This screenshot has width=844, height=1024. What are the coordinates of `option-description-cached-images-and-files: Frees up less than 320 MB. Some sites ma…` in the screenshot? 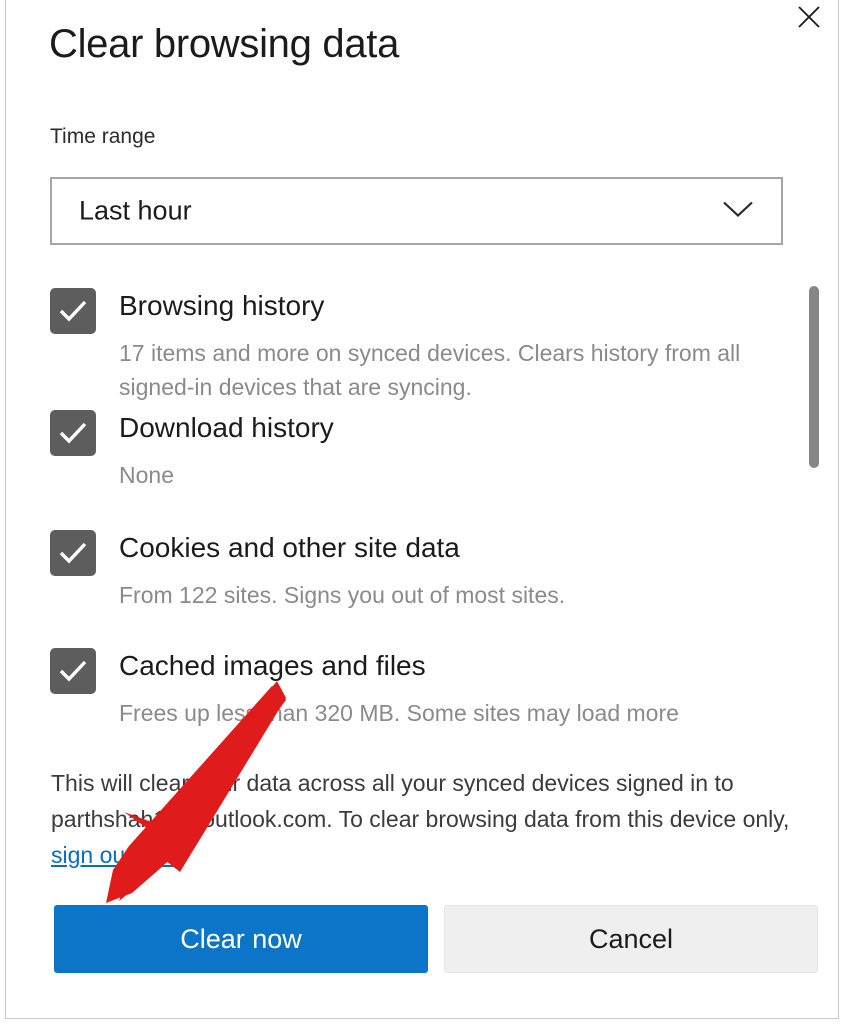 It's located at (399, 713).